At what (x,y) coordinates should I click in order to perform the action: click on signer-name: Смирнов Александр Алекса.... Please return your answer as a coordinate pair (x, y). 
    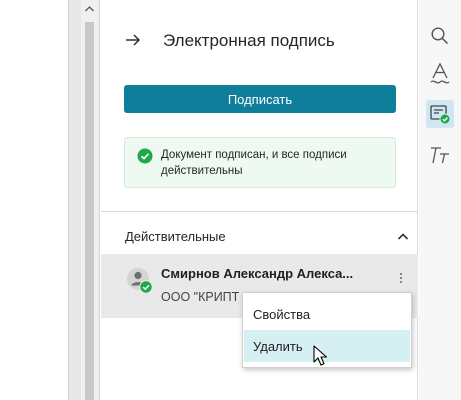
    Looking at the image, I should click on (257, 273).